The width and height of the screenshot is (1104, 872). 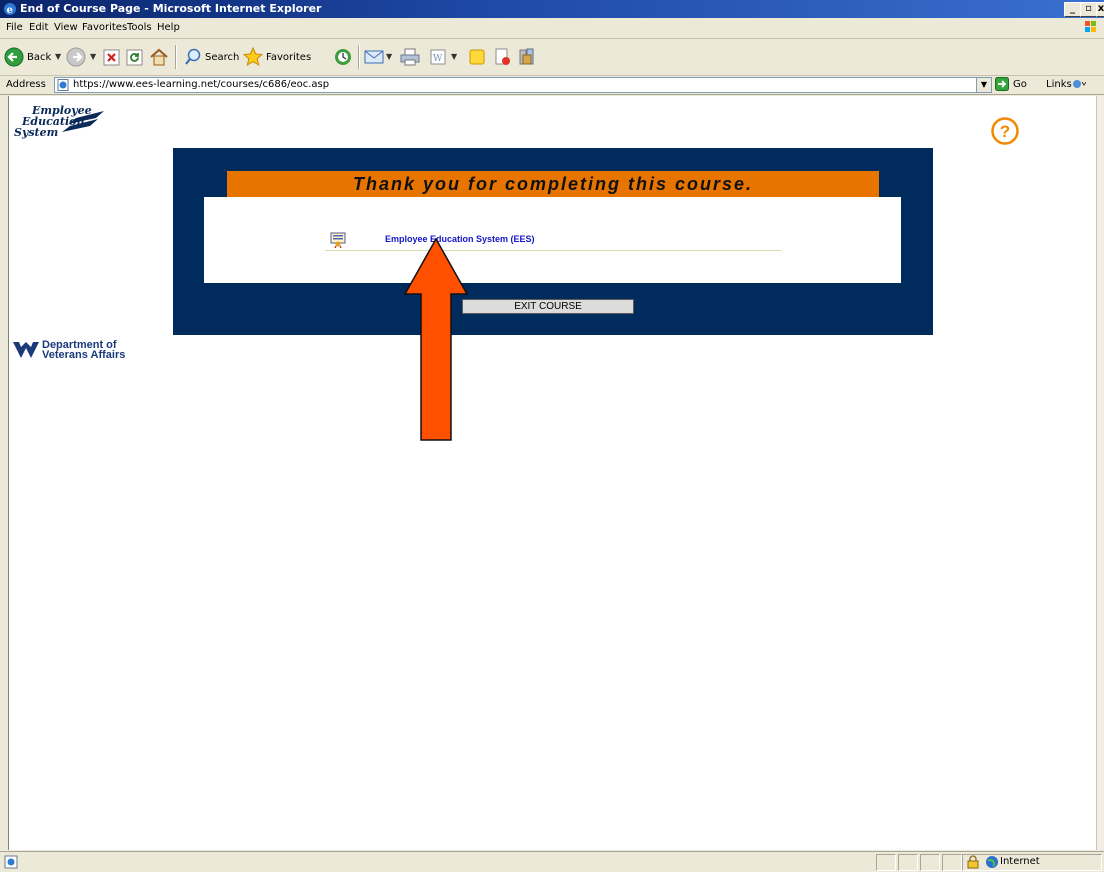 I want to click on help-icon: ?, so click(x=1005, y=131).